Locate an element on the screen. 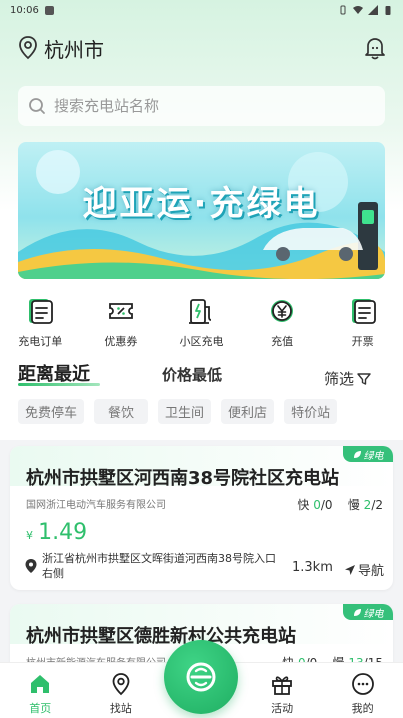 The image size is (403, 718). price: ¥ 1.49 is located at coordinates (56, 532).